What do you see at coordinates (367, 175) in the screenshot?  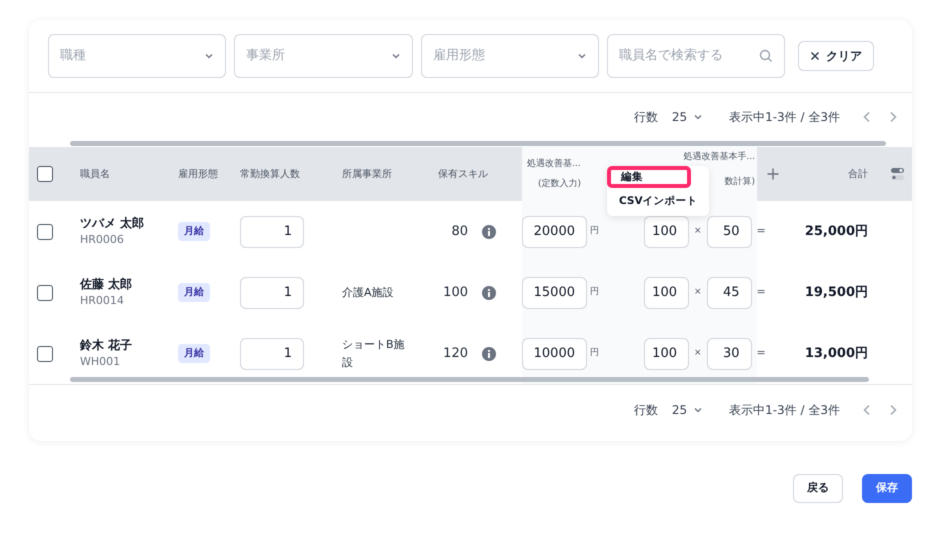 I see `column-header: 所属事業所` at bounding box center [367, 175].